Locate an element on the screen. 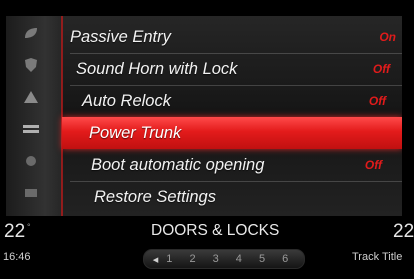 Image resolution: width=414 pixels, height=279 pixels. page-indicator: ◂ 1 2 3 4 5 6 is located at coordinates (224, 259).